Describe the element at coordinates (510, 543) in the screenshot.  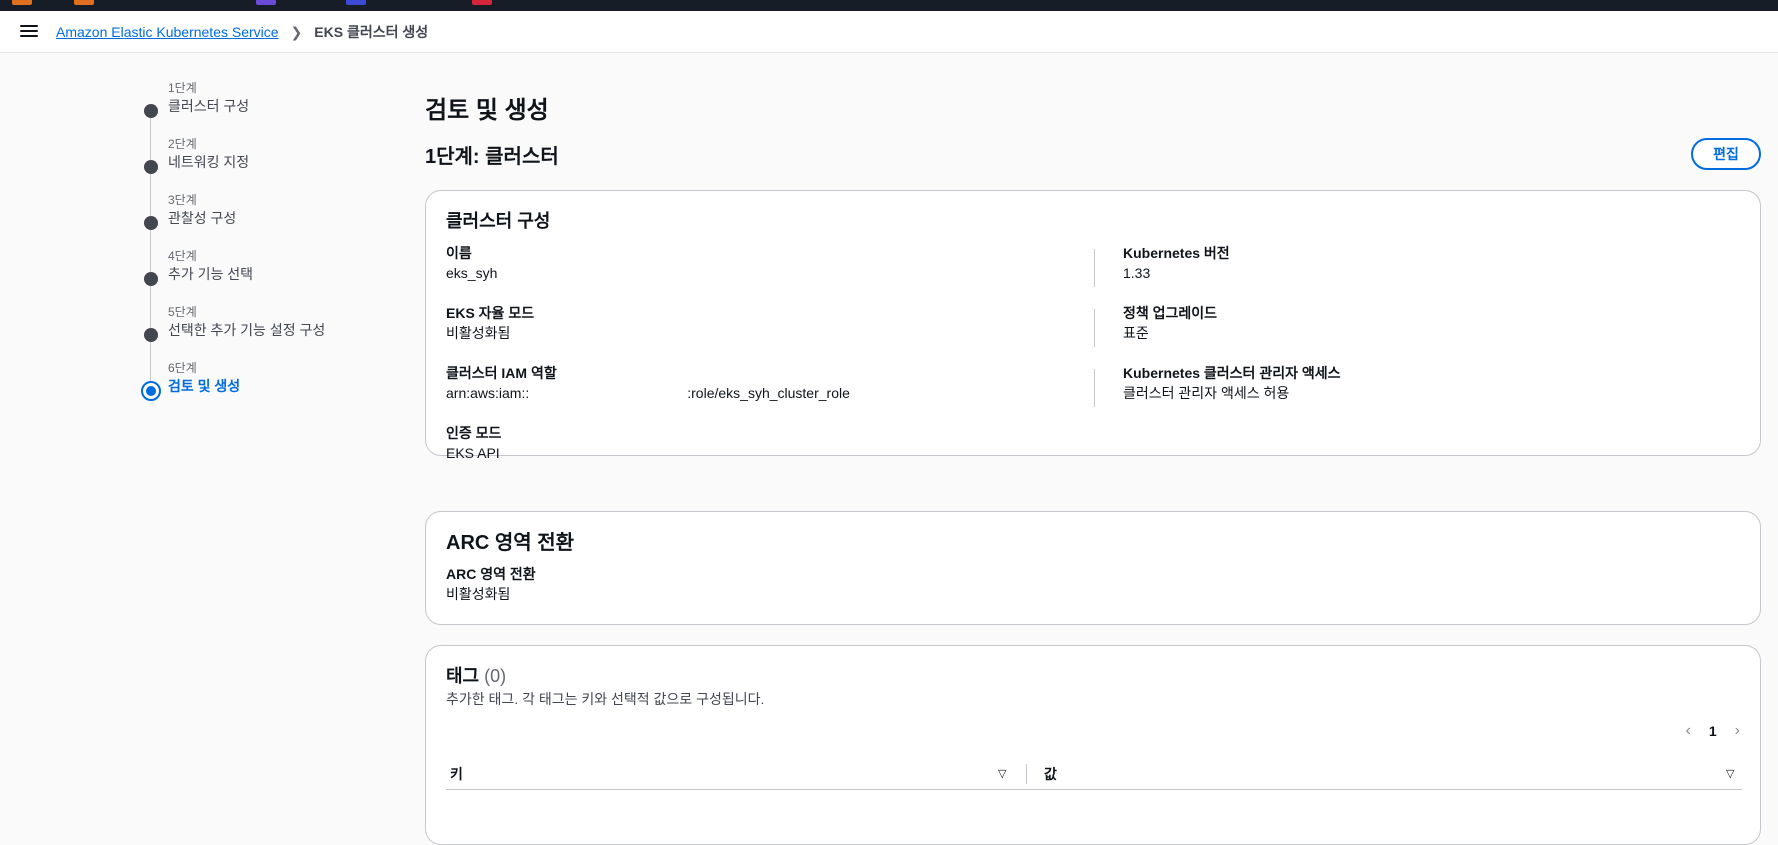
I see `card-title: ARC 영역 전환` at that location.